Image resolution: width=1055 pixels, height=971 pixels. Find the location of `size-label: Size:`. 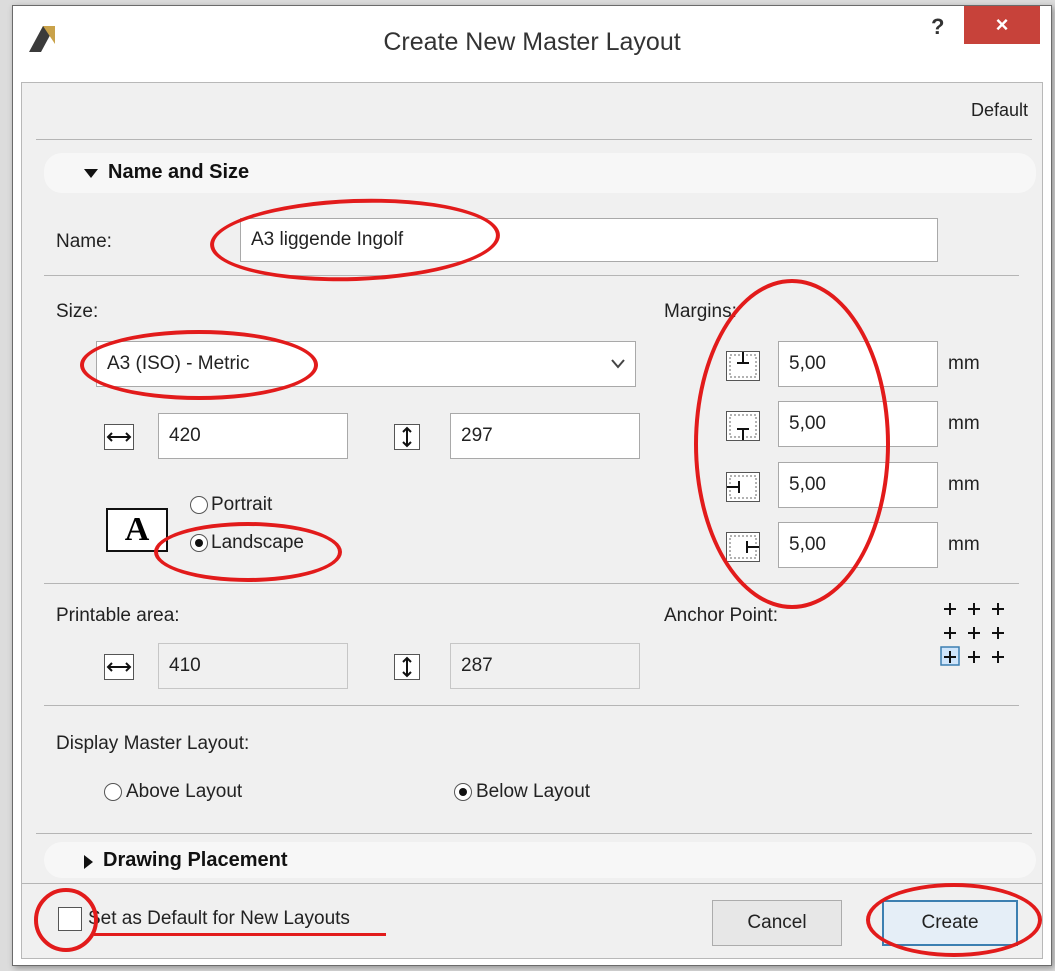

size-label: Size: is located at coordinates (77, 311).